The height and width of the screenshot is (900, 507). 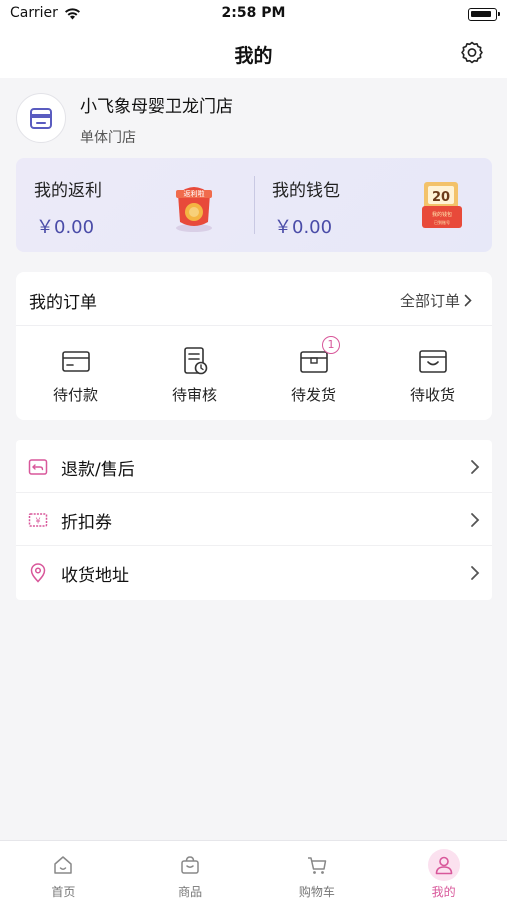 I want to click on nav-bar: 我的, so click(x=253, y=53).